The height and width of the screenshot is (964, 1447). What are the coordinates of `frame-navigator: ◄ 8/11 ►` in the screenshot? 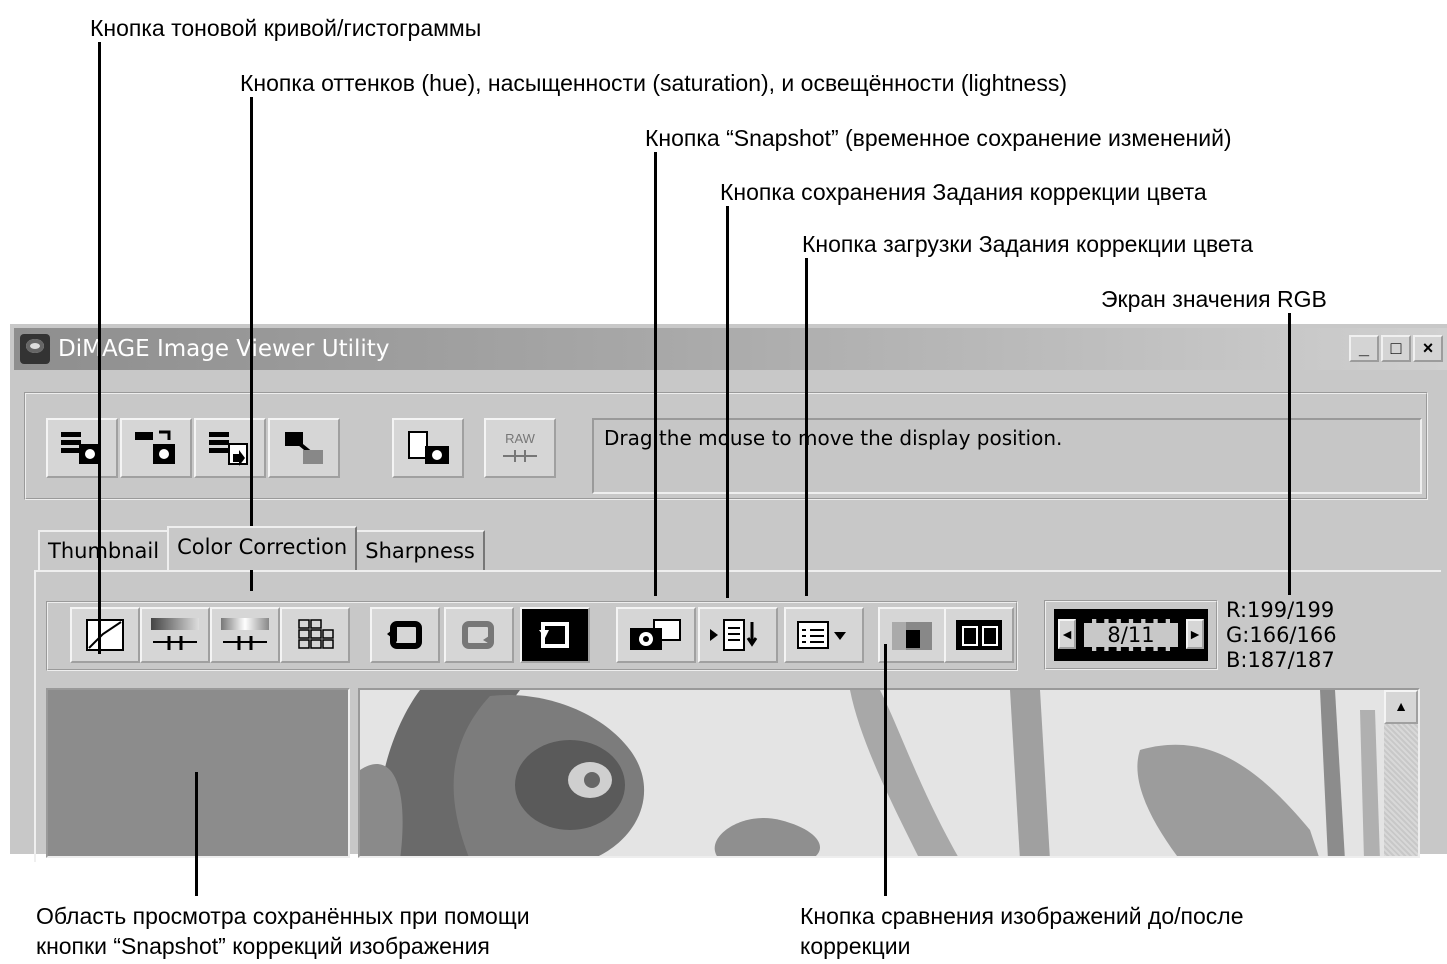 It's located at (1131, 635).